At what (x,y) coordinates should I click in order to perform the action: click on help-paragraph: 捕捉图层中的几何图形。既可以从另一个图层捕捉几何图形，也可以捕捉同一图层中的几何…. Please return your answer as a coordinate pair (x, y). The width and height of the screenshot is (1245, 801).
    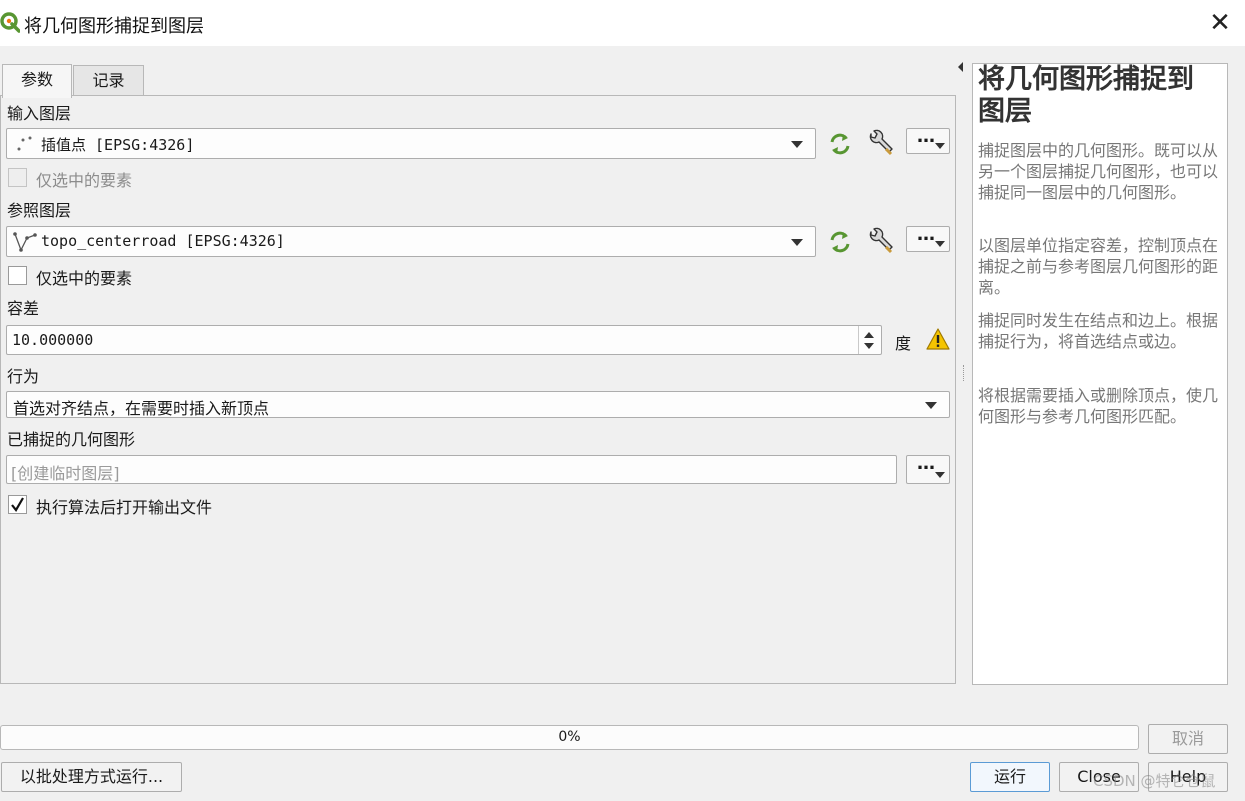
    Looking at the image, I should click on (1098, 171).